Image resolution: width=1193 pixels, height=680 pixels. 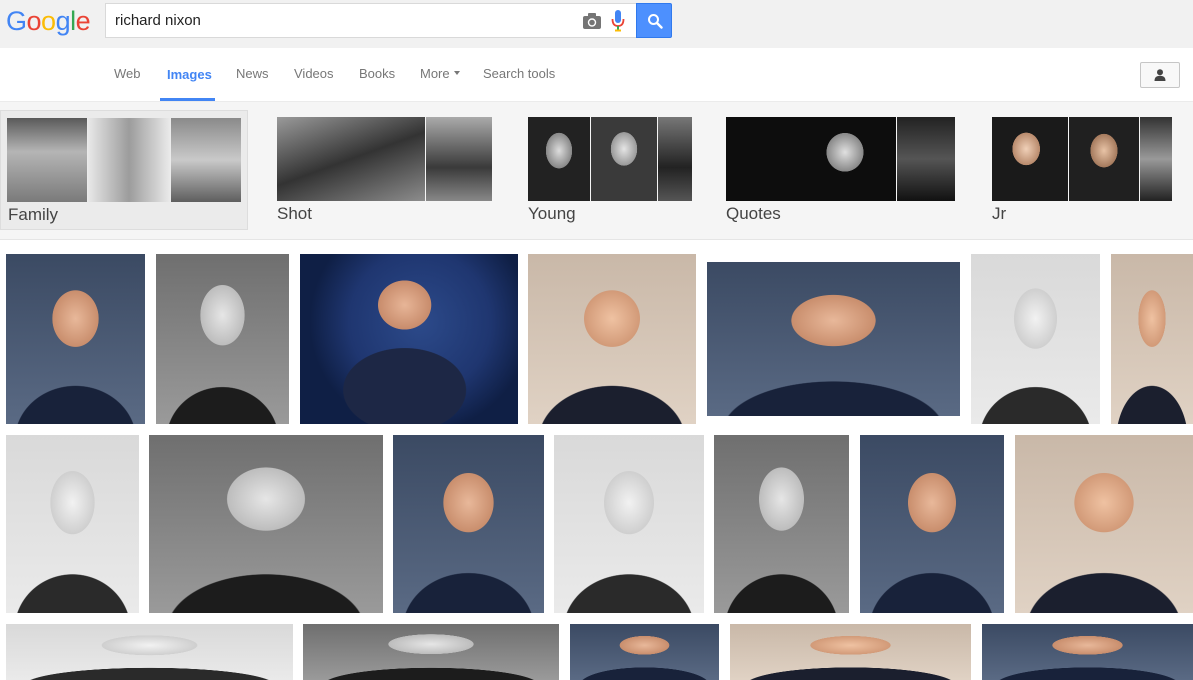 I want to click on top-bar: Google, so click(x=596, y=24).